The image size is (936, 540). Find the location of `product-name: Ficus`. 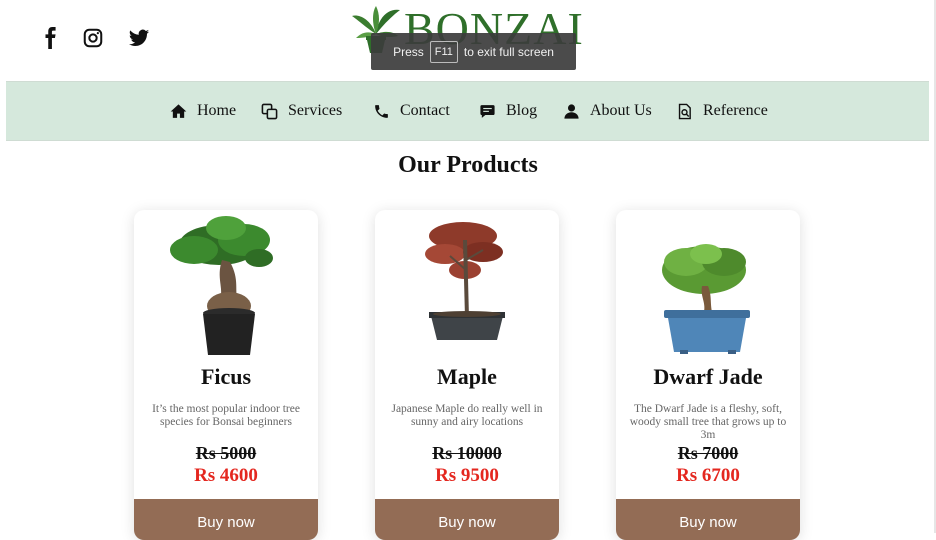

product-name: Ficus is located at coordinates (226, 376).